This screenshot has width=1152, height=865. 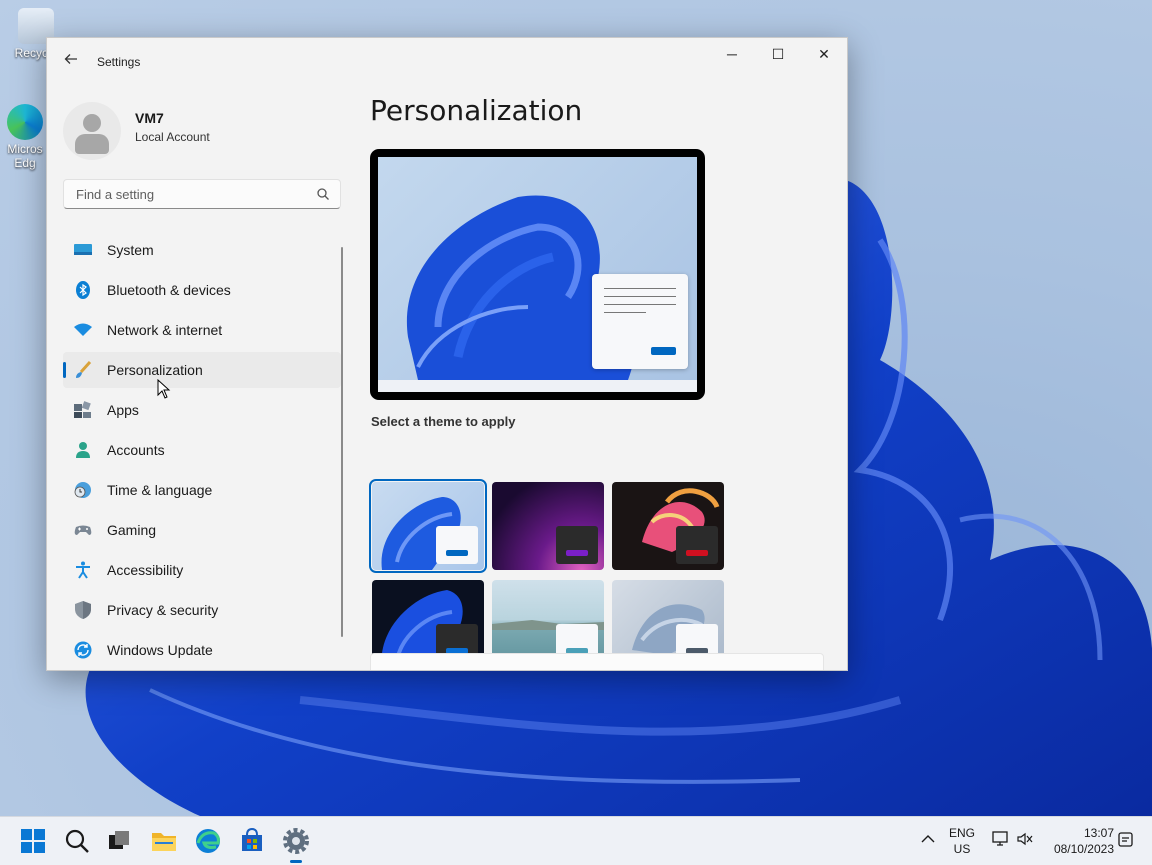 I want to click on sidebar-item-accounts: Accounts, so click(x=202, y=450).